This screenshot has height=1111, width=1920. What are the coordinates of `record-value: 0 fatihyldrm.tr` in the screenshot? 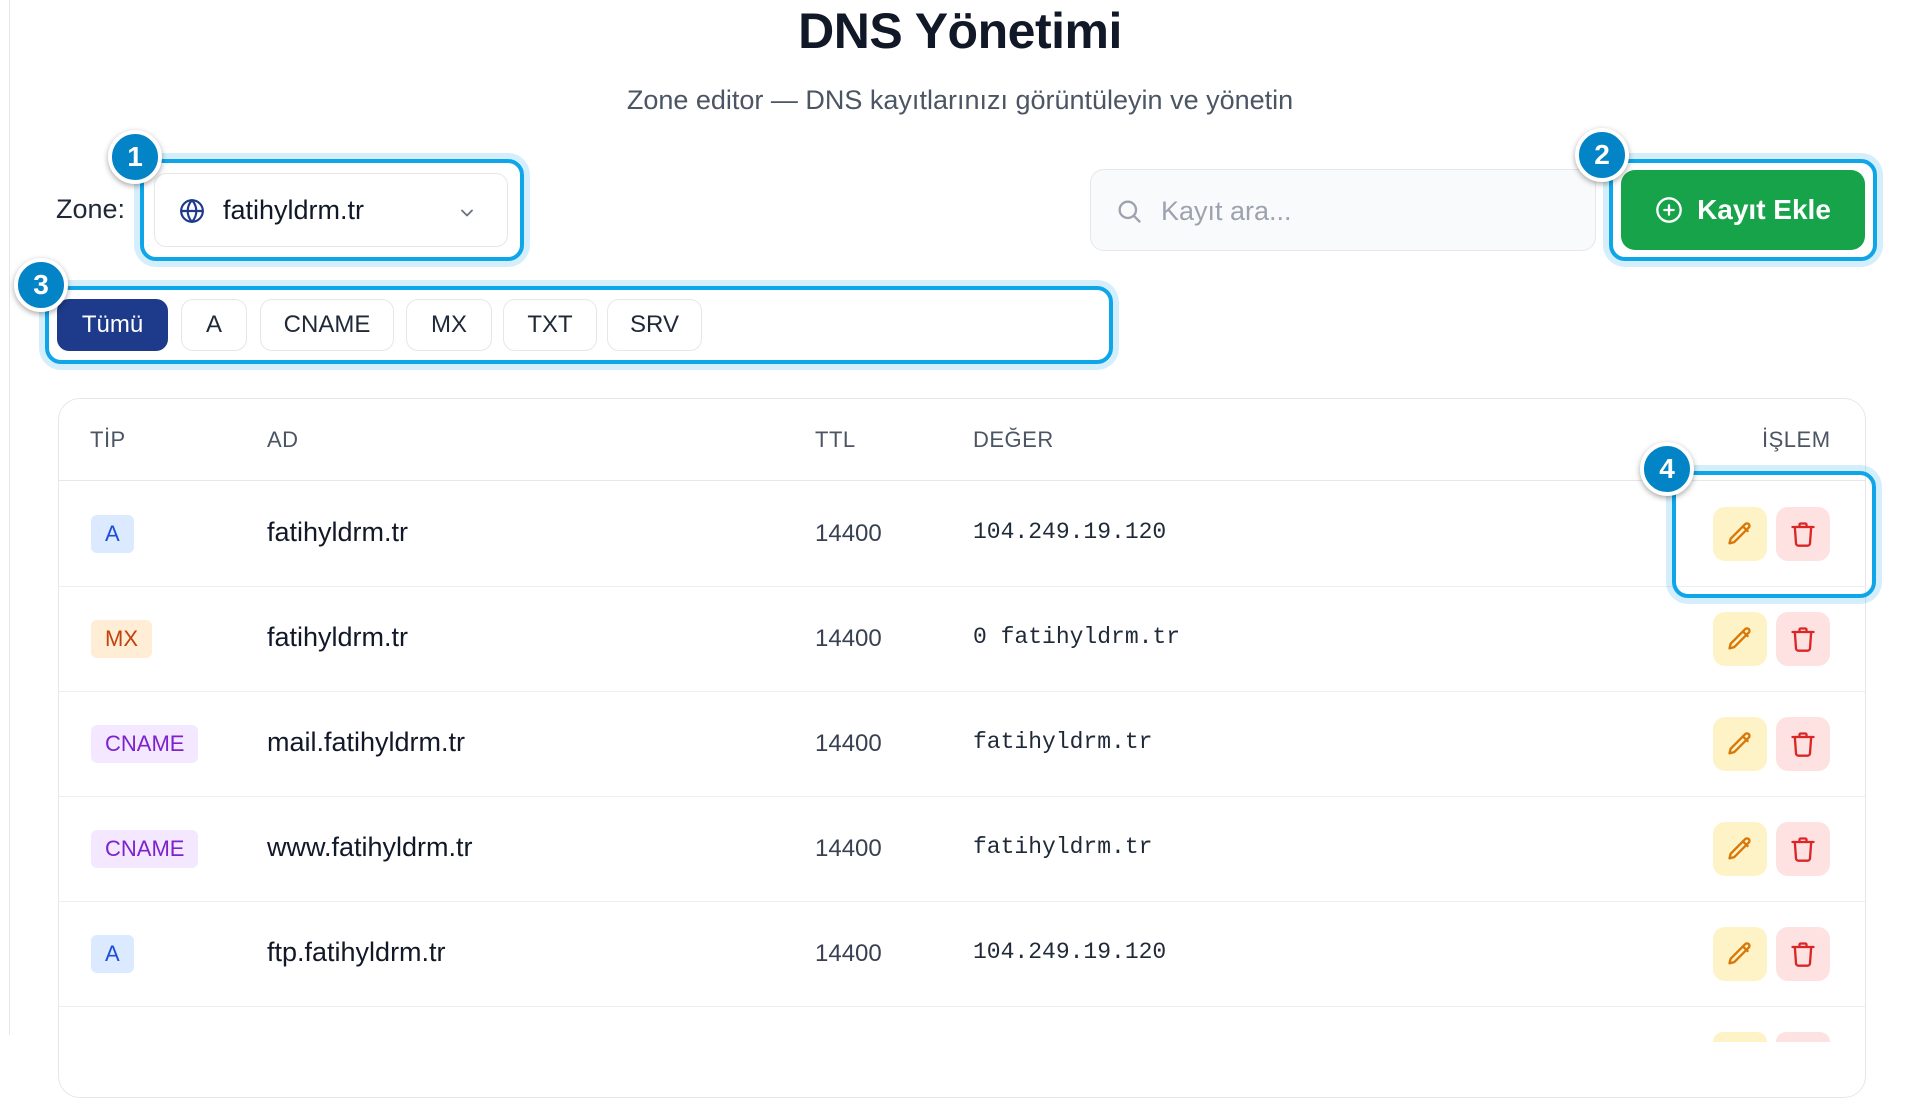 It's located at (1077, 637).